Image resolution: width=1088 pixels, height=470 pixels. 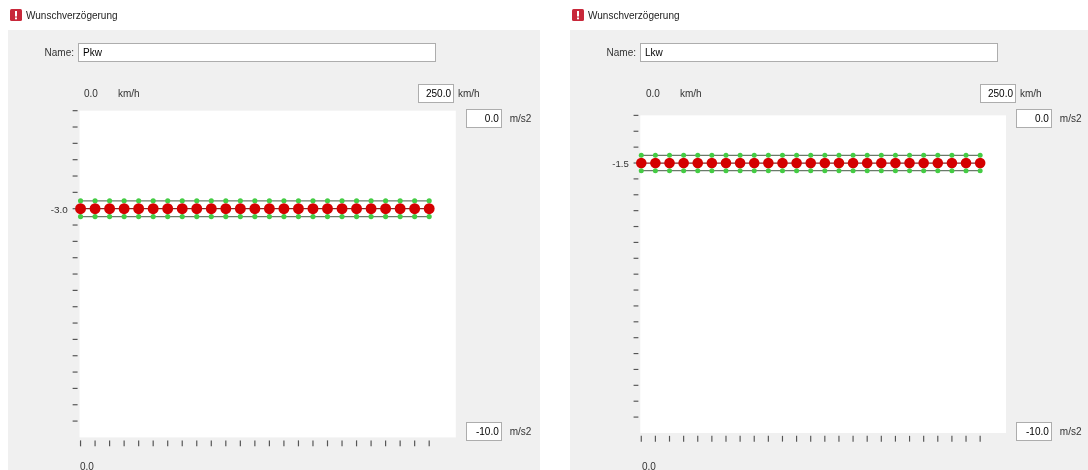 I want to click on y-value-label: -1.5, so click(x=620, y=163).